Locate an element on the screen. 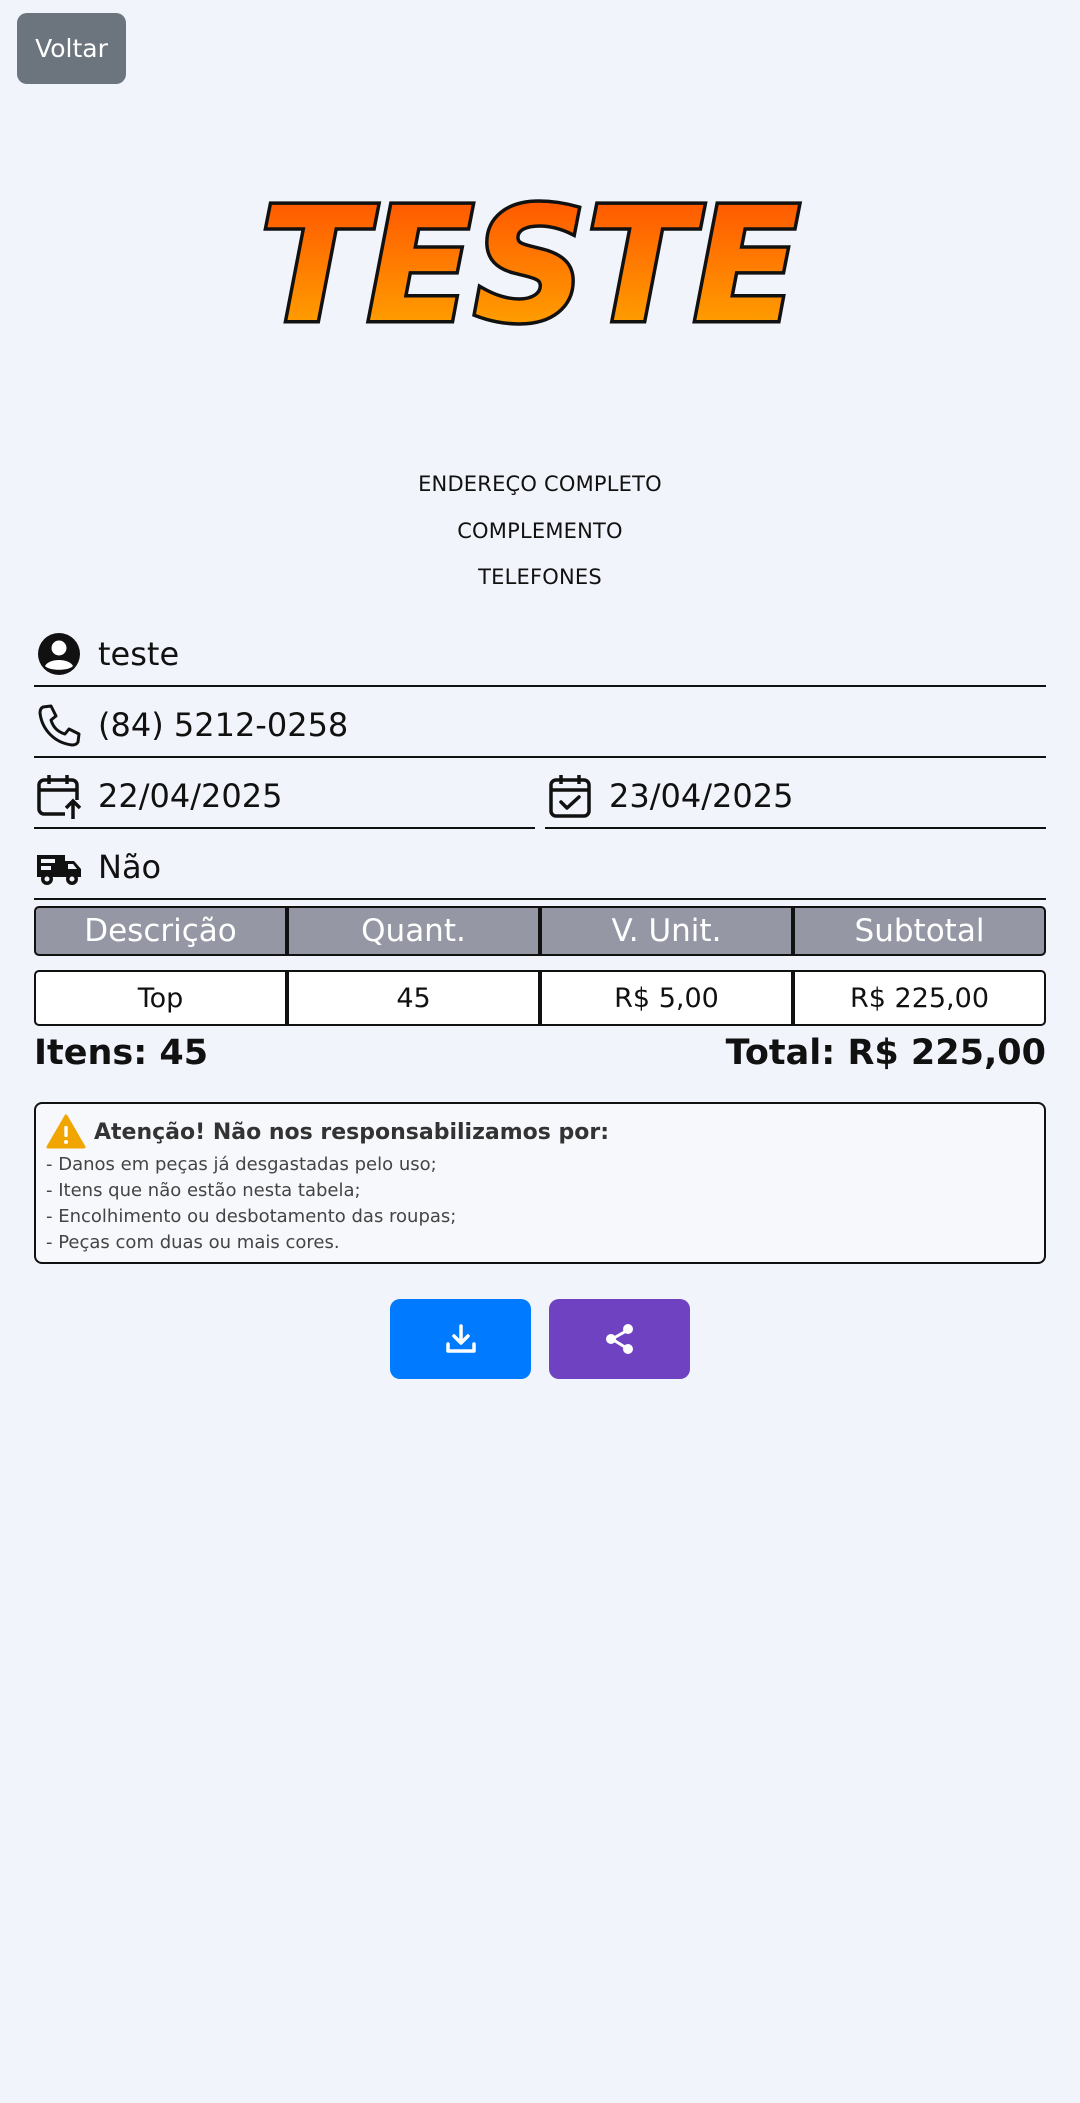 The width and height of the screenshot is (1080, 2103). calendar-check-icon is located at coordinates (570, 796).